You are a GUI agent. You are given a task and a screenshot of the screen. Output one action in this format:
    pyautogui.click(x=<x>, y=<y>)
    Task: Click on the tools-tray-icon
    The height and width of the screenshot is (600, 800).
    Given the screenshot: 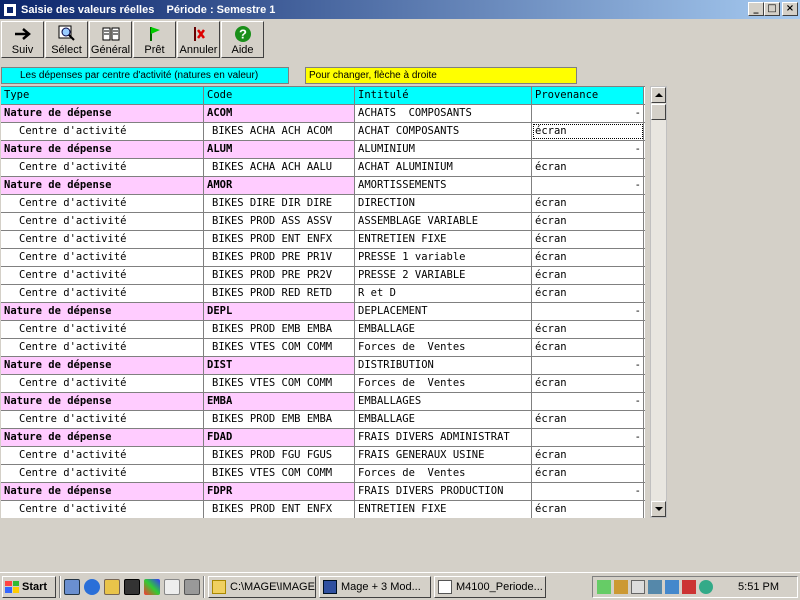 What is the action you would take?
    pyautogui.click(x=689, y=587)
    